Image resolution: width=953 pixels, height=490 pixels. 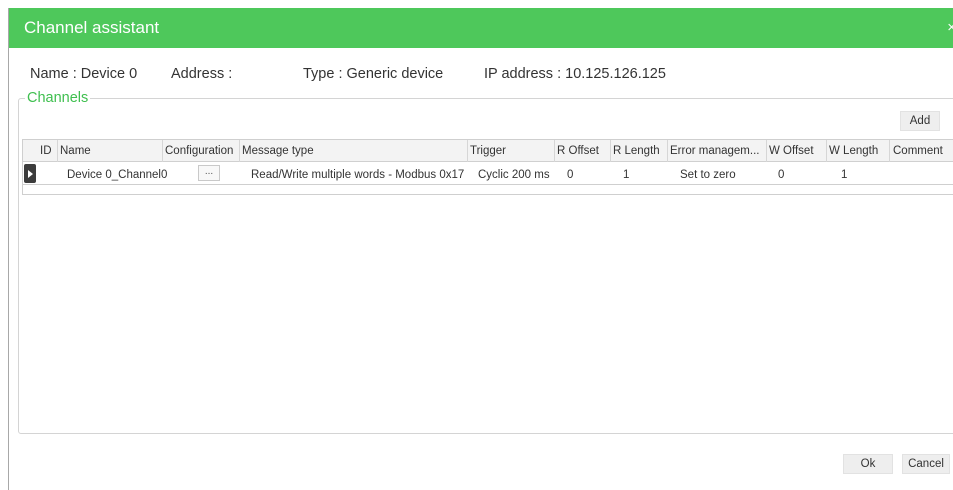 I want to click on add-channel-button: Add, so click(x=920, y=121).